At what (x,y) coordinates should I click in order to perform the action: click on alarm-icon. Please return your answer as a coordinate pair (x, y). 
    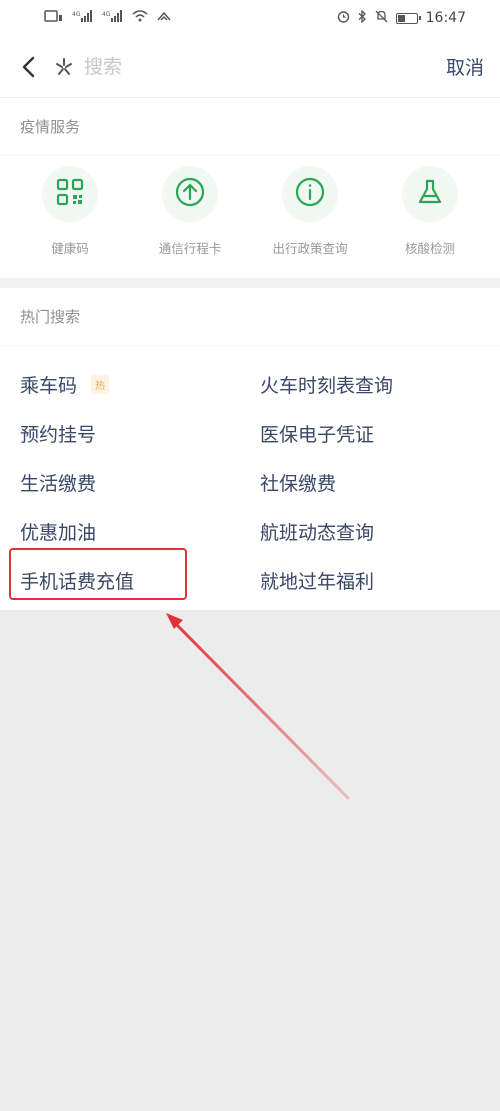
    Looking at the image, I should click on (343, 18).